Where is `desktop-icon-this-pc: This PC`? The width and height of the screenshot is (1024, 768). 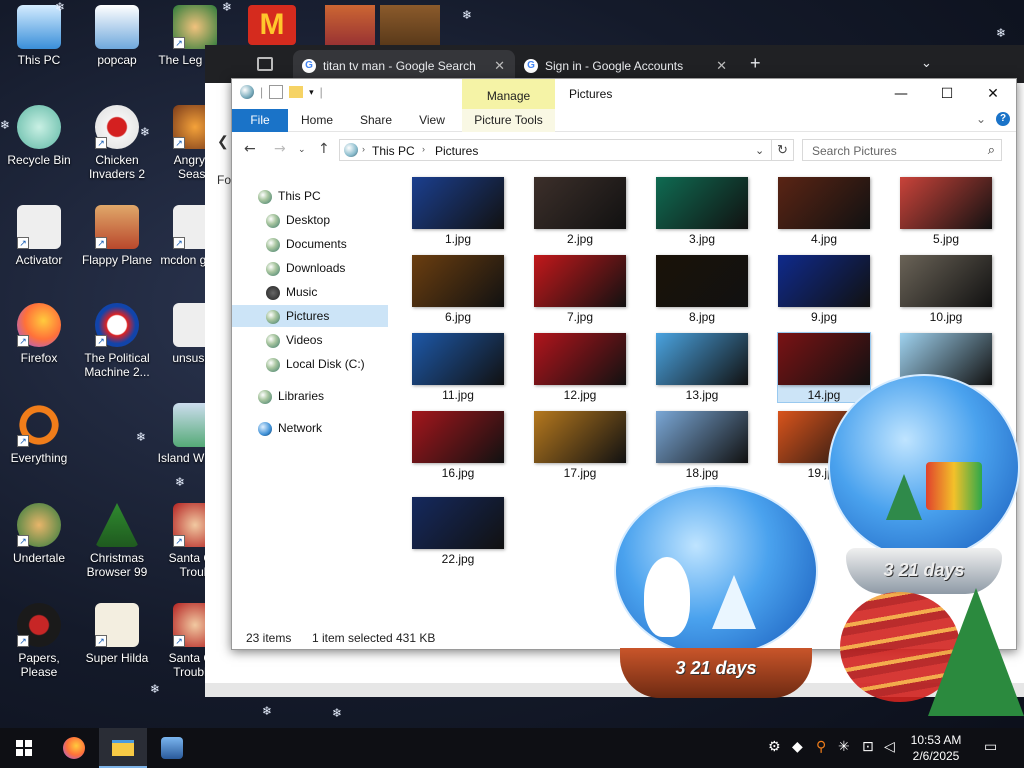 desktop-icon-this-pc: This PC is located at coordinates (39, 36).